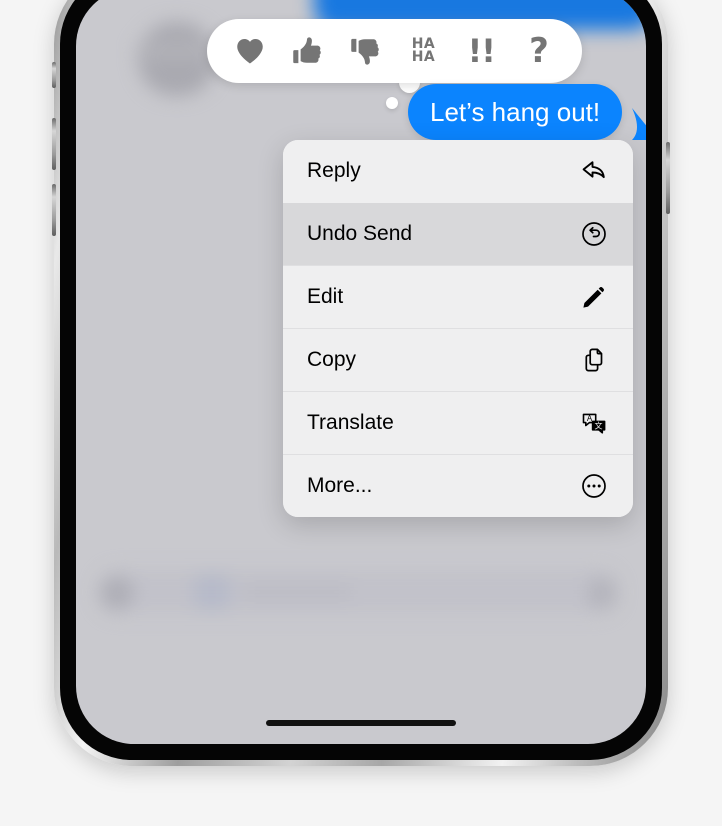  Describe the element at coordinates (594, 297) in the screenshot. I see `pencil-icon` at that location.